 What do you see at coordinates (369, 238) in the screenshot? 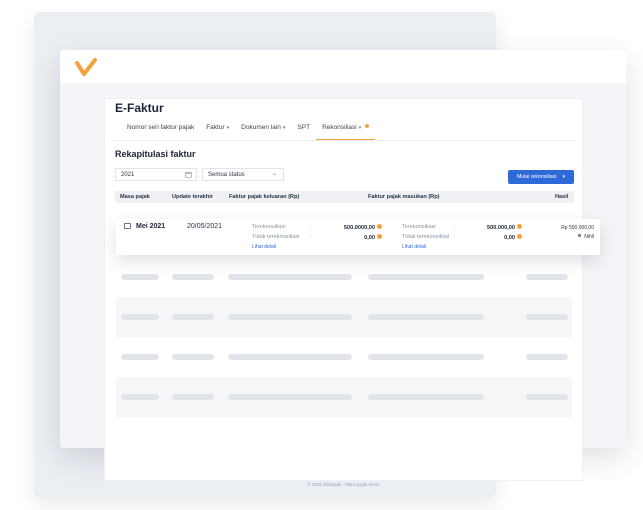
I see `keluaran-unreconciled-value: 0,00` at bounding box center [369, 238].